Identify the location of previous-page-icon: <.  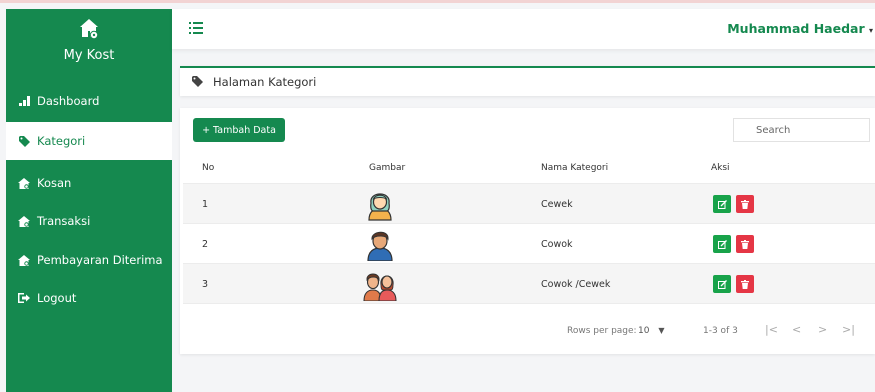
(796, 329).